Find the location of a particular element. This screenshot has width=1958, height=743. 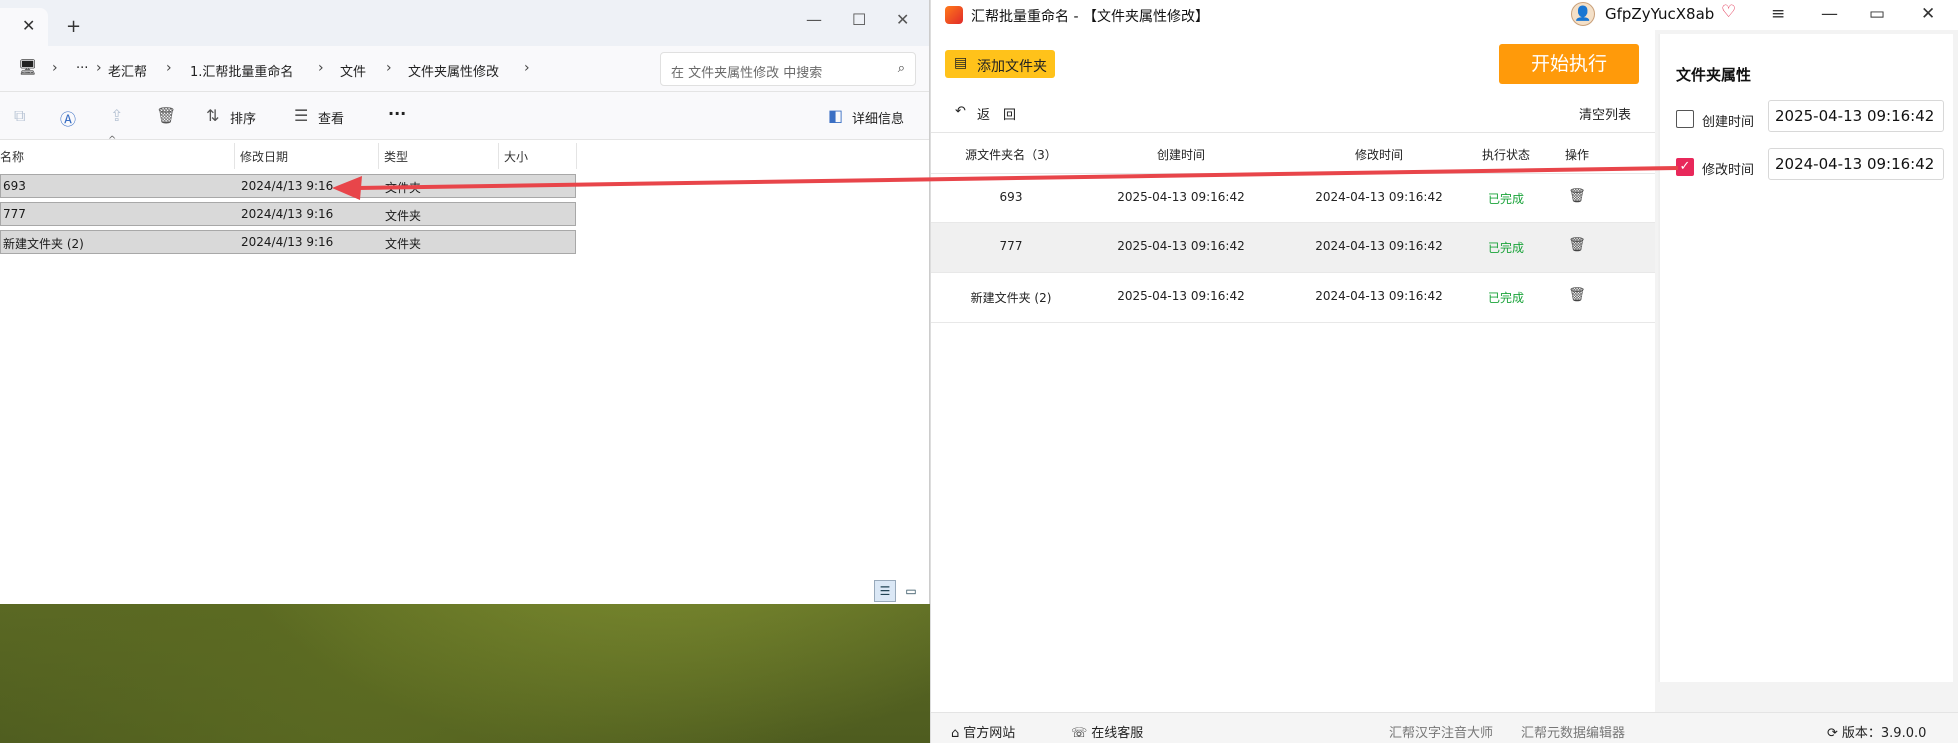

view-button: 查看 is located at coordinates (331, 117).